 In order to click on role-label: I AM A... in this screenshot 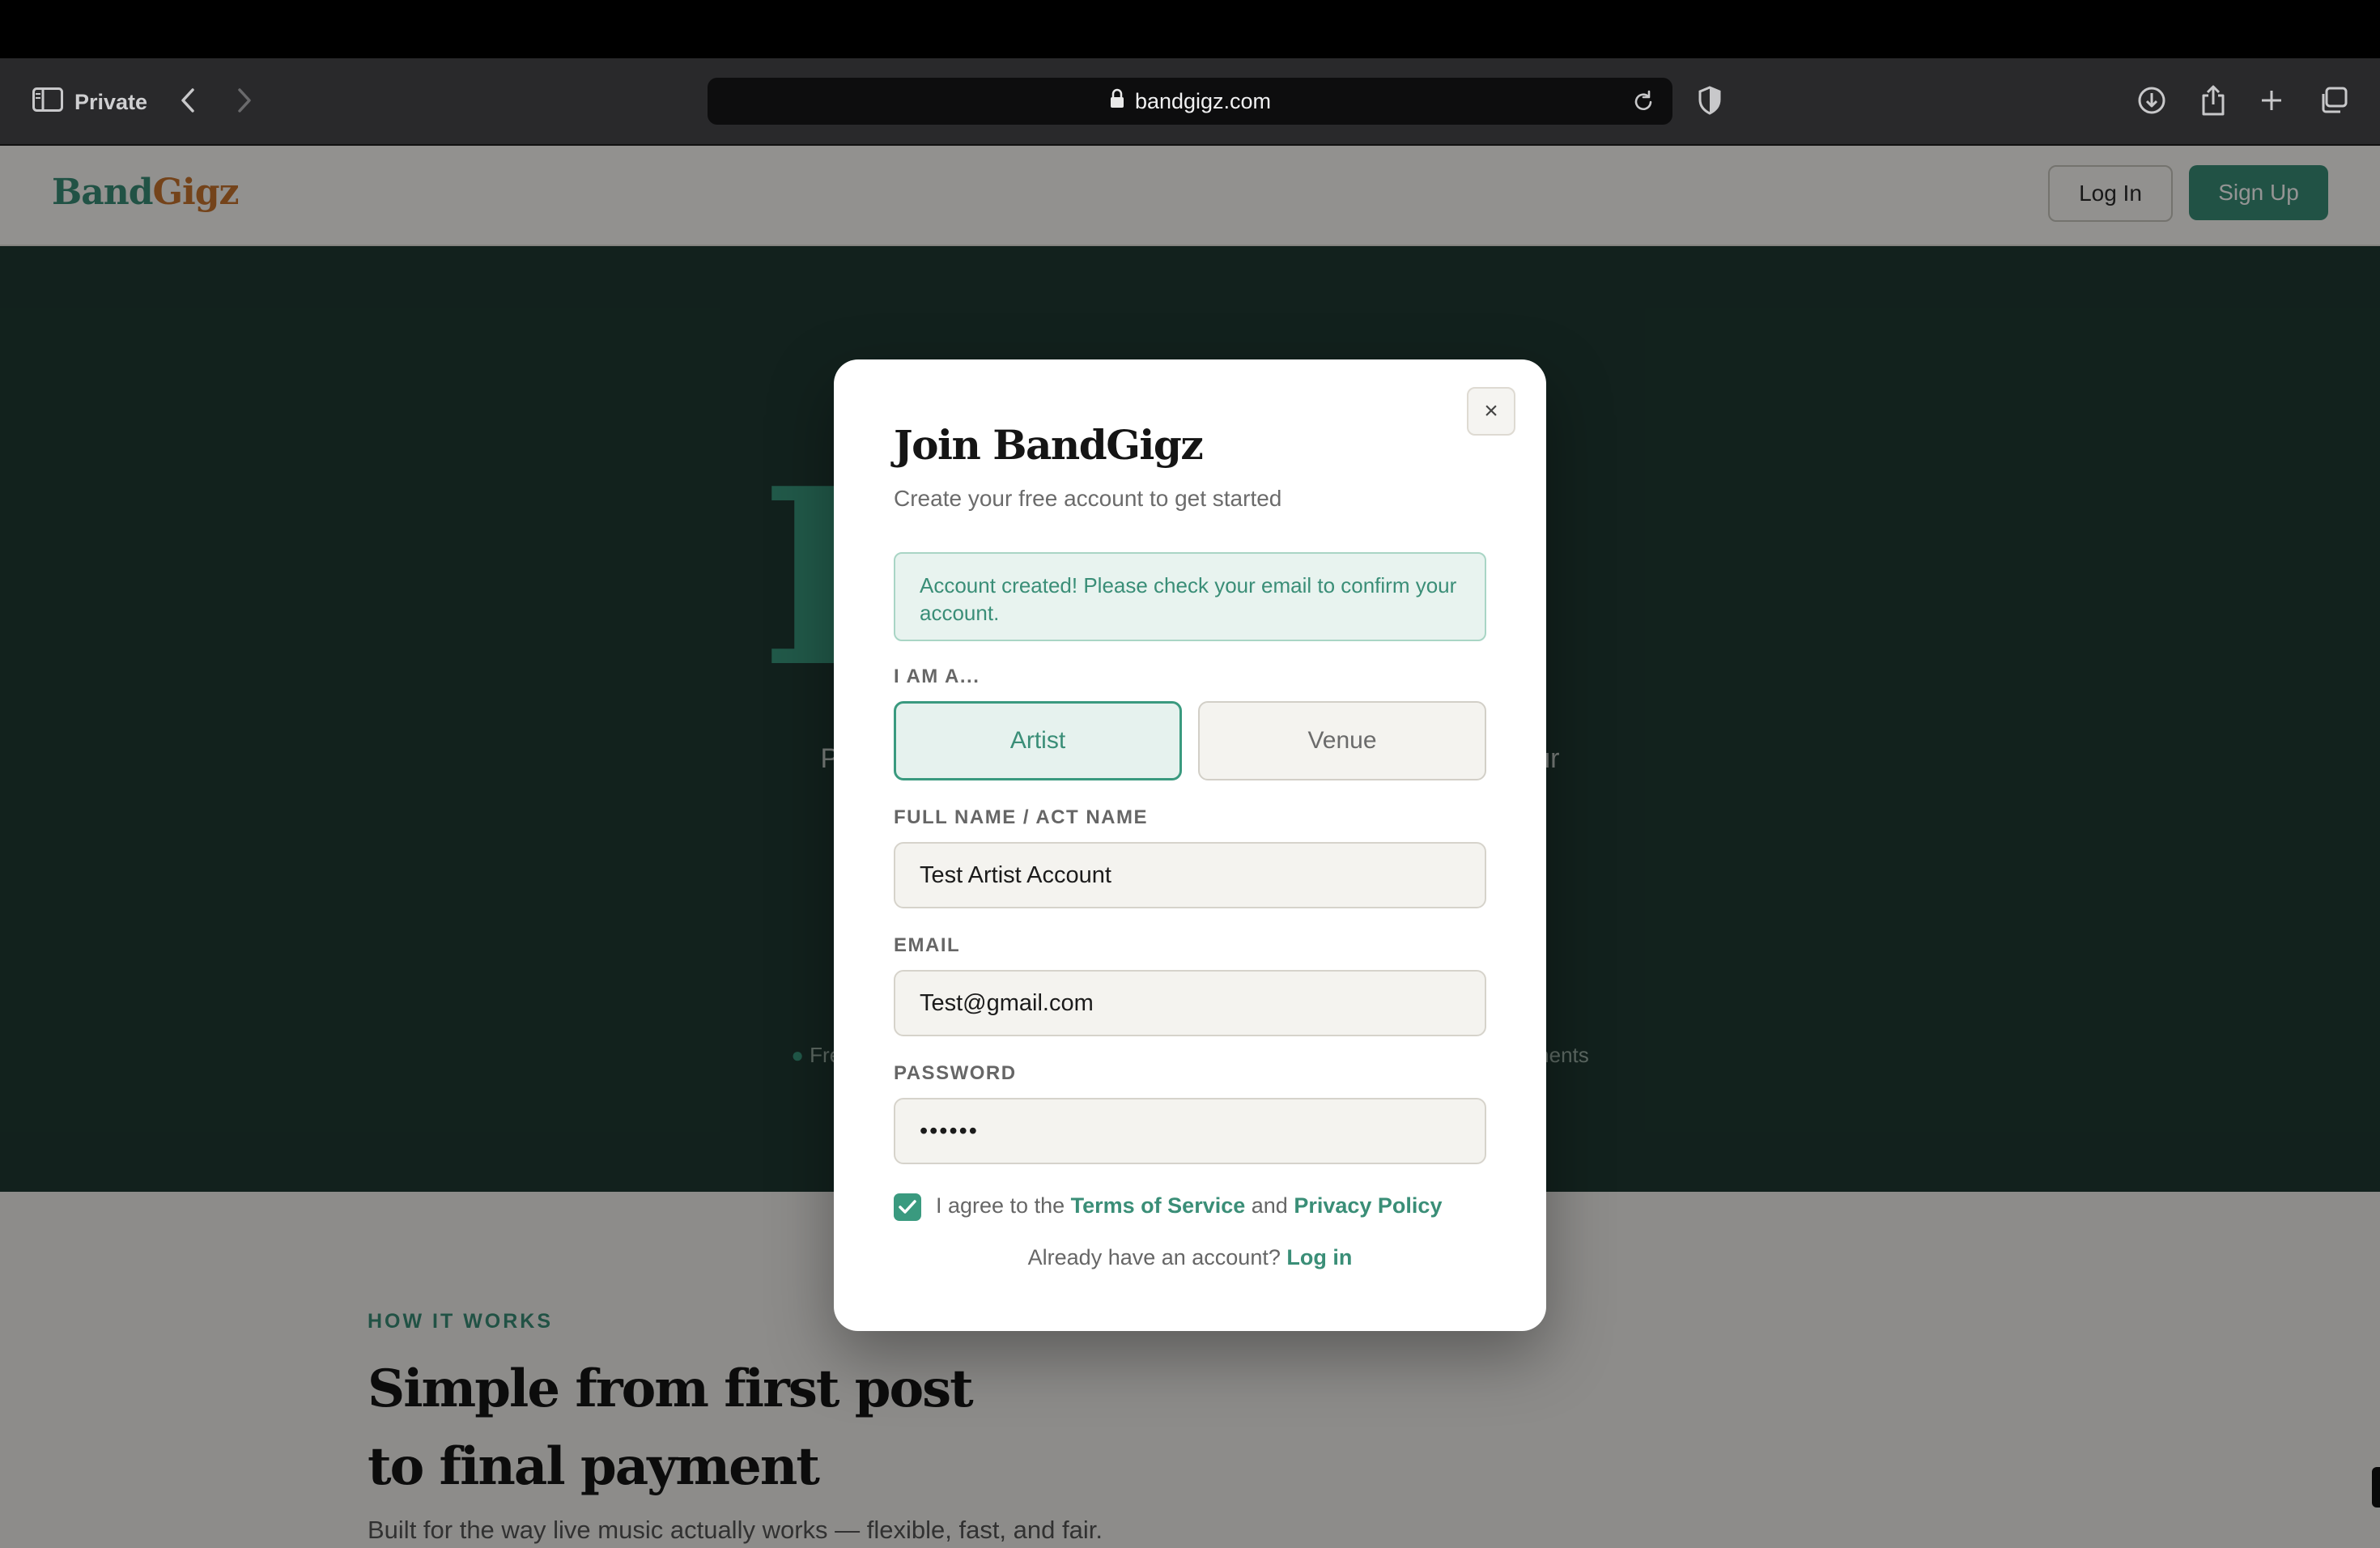, I will do `click(937, 676)`.